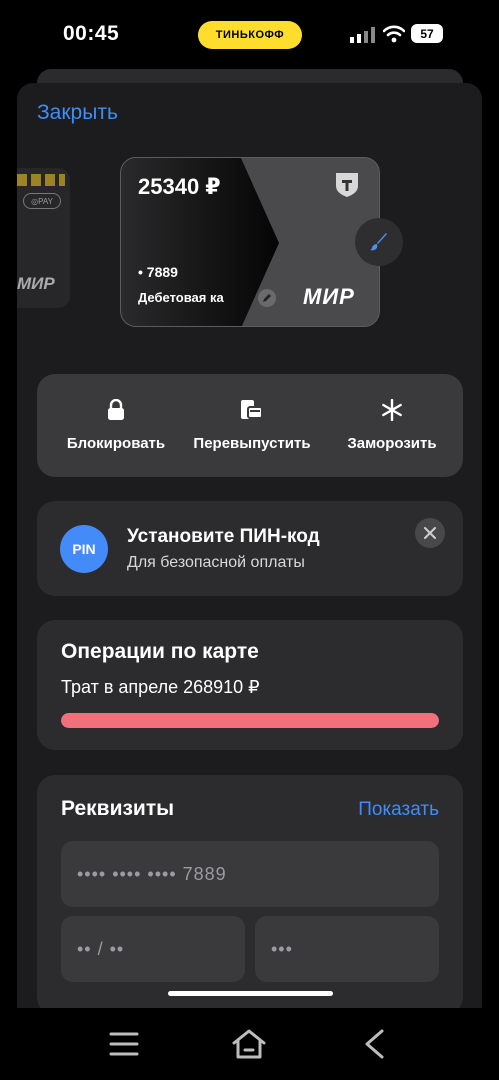  I want to click on back-icon, so click(374, 1044).